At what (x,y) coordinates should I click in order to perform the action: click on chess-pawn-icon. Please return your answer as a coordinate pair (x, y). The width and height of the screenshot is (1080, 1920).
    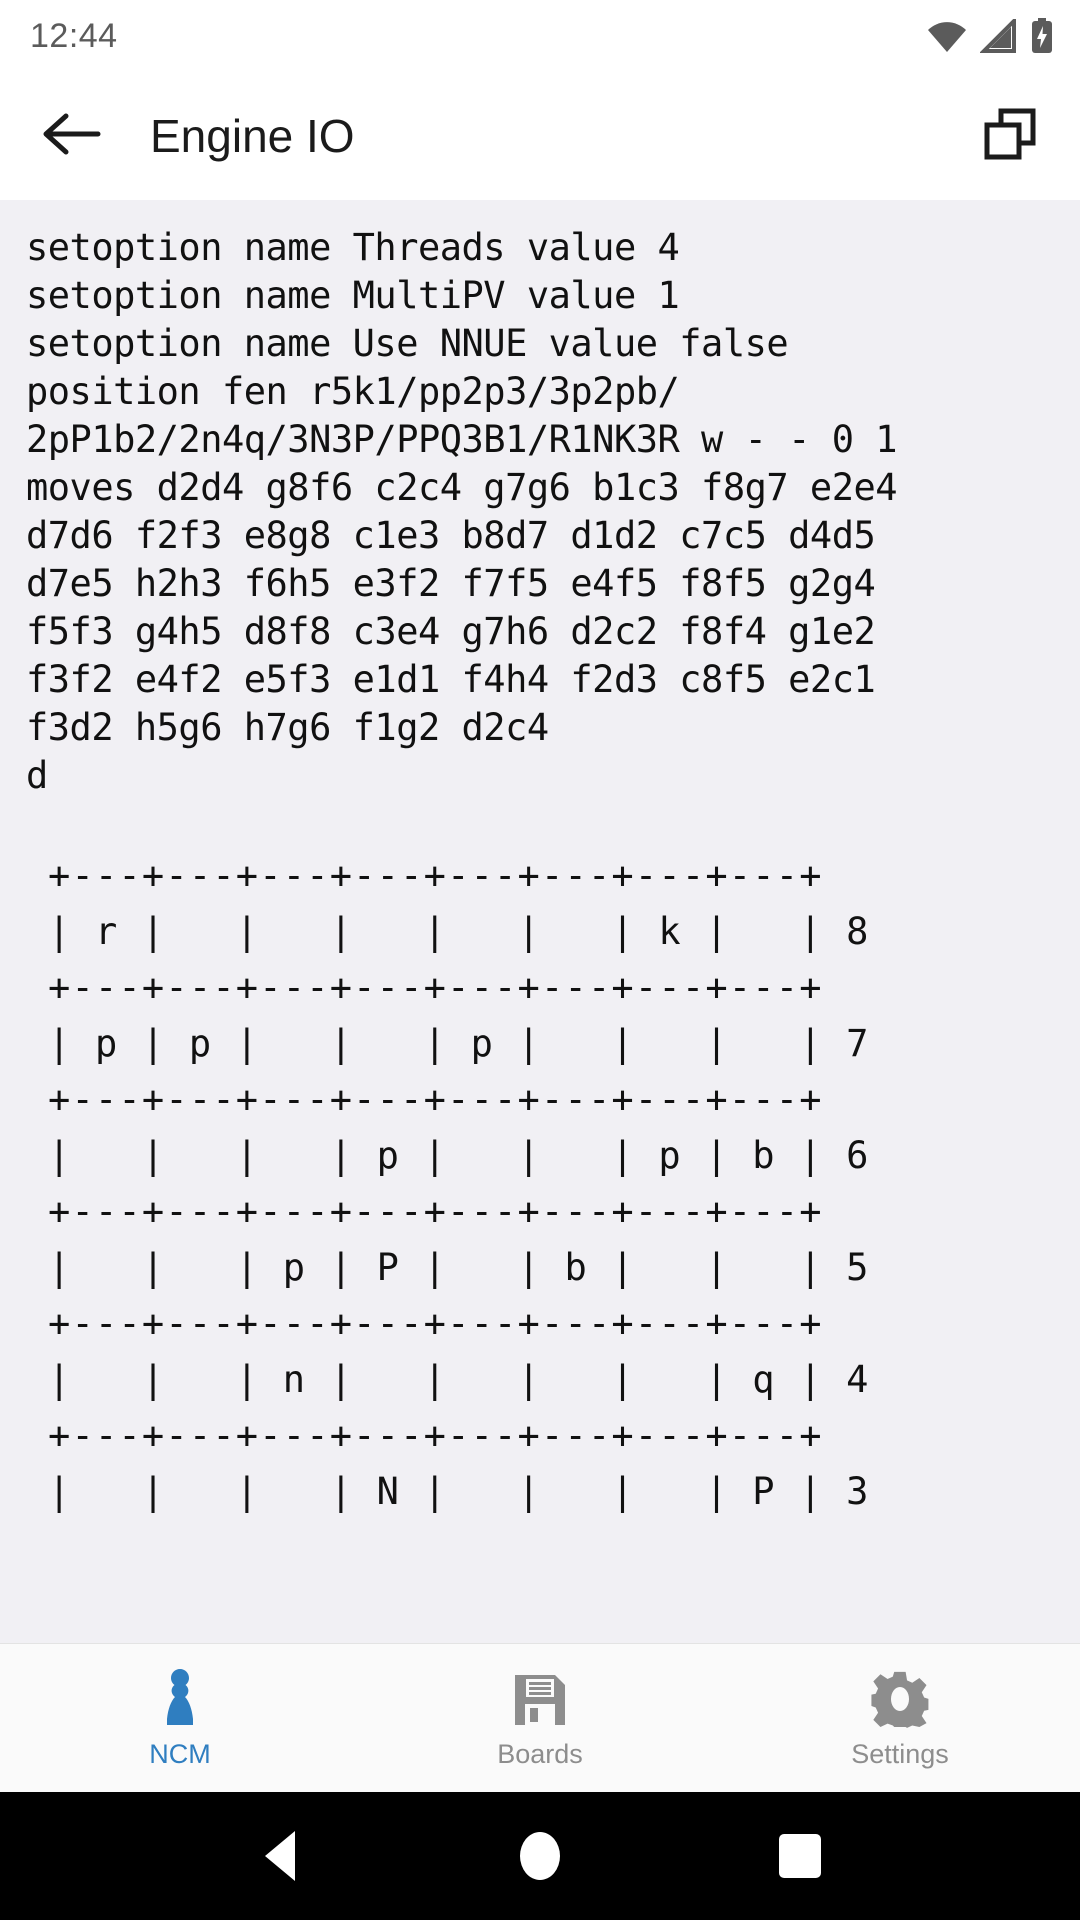
    Looking at the image, I should click on (180, 1698).